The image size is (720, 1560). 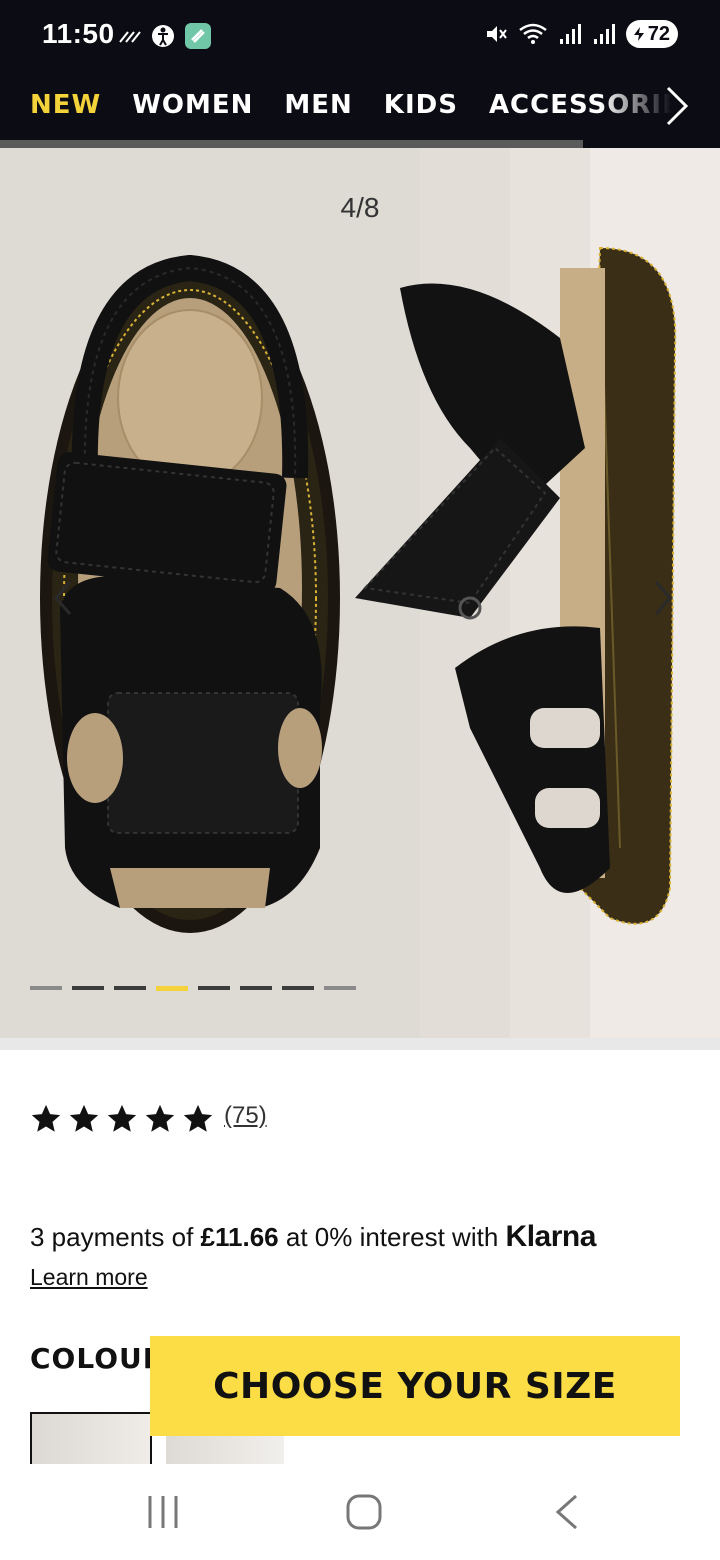 I want to click on status-time: 11:50, so click(x=78, y=33).